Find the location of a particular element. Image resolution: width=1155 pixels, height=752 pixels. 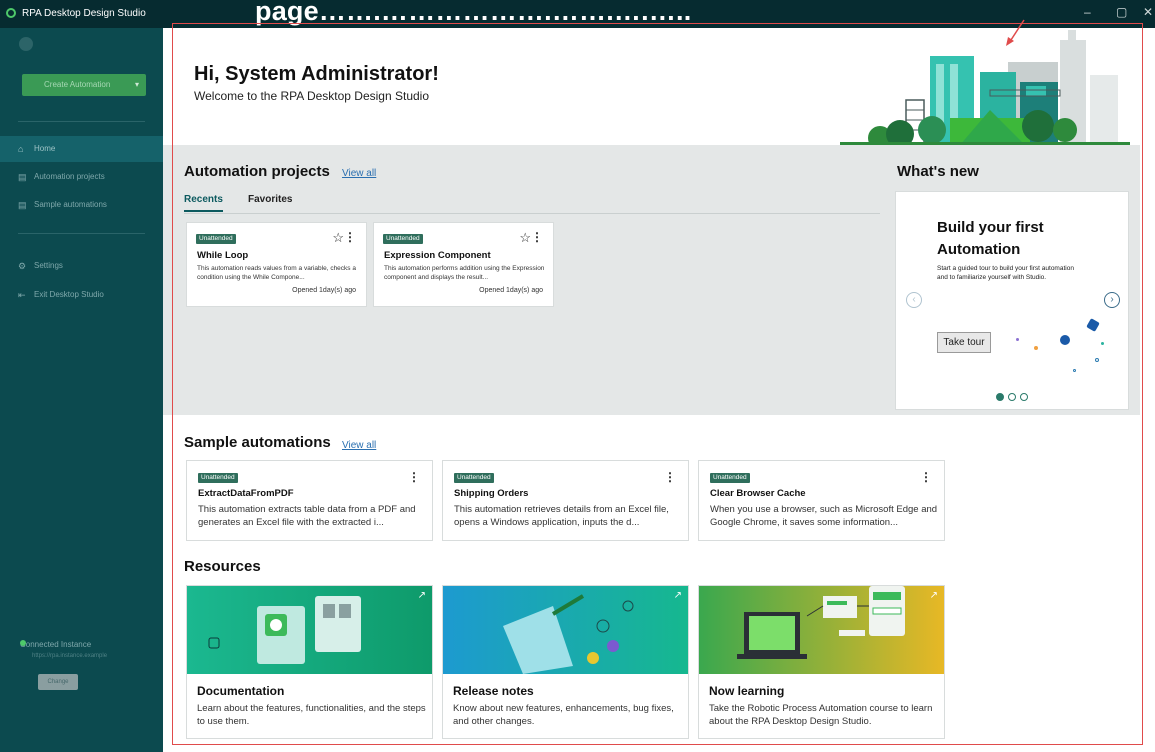

resource-name: Release notes is located at coordinates (493, 691).